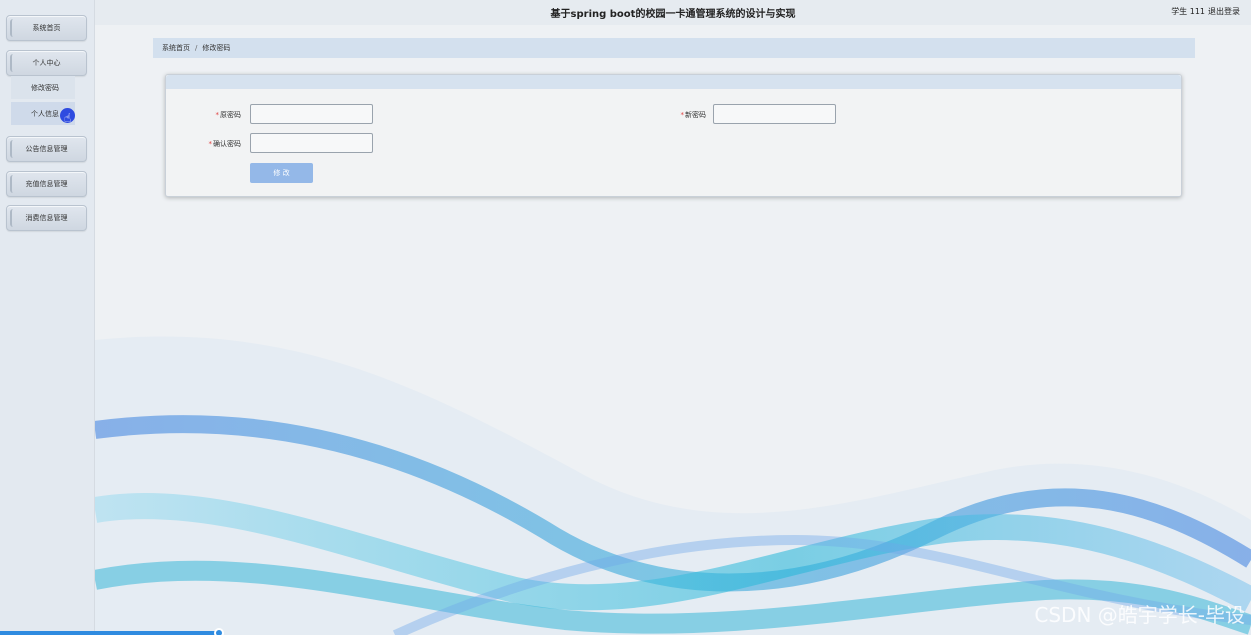  What do you see at coordinates (281, 173) in the screenshot?
I see `save-button: 修 改` at bounding box center [281, 173].